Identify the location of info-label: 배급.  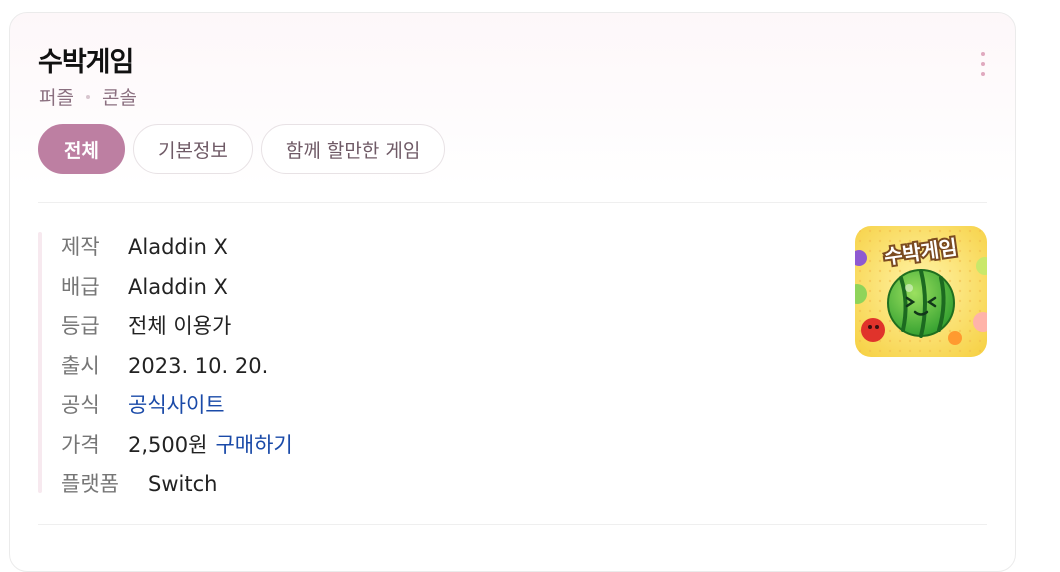
(80, 286).